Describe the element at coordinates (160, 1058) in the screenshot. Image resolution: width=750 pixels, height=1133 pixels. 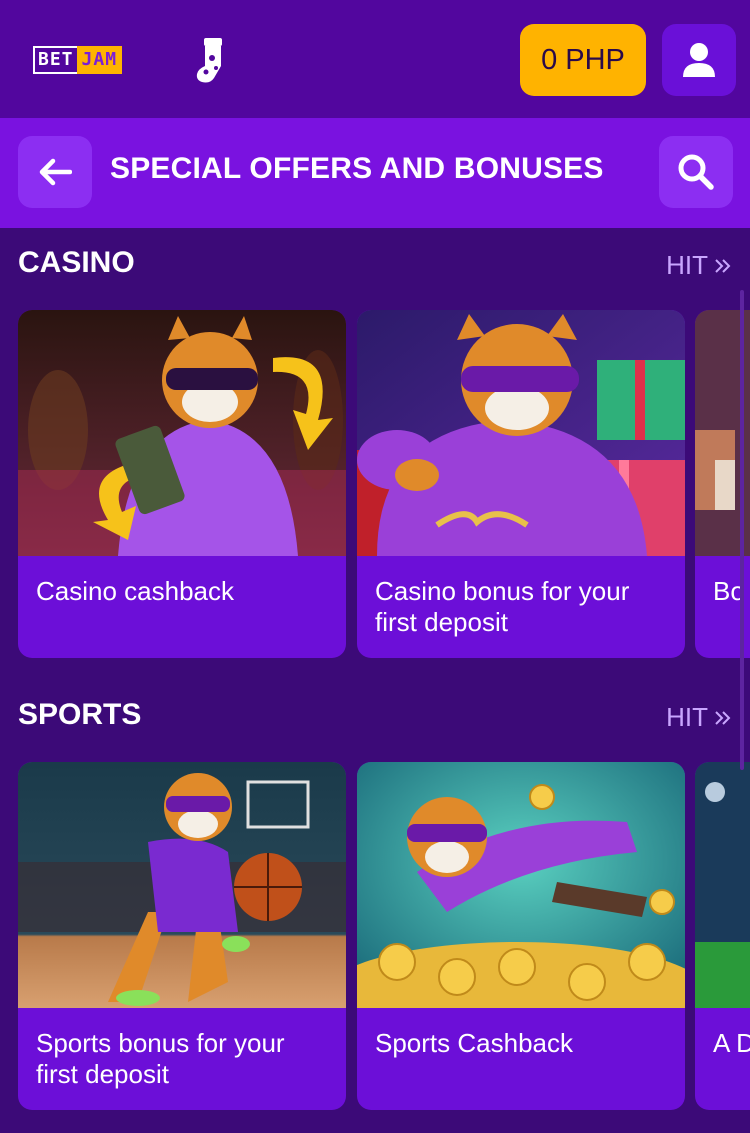
I see `offer-card-label: Sports bonus for your first deposit` at that location.